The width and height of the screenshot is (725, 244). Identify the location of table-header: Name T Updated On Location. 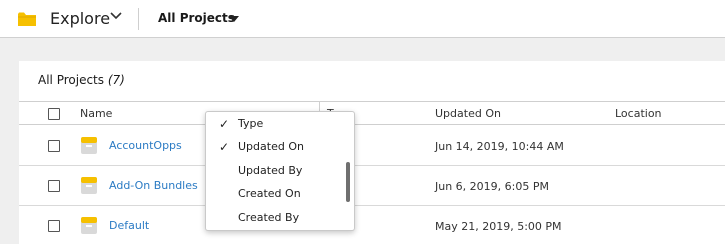
(372, 113).